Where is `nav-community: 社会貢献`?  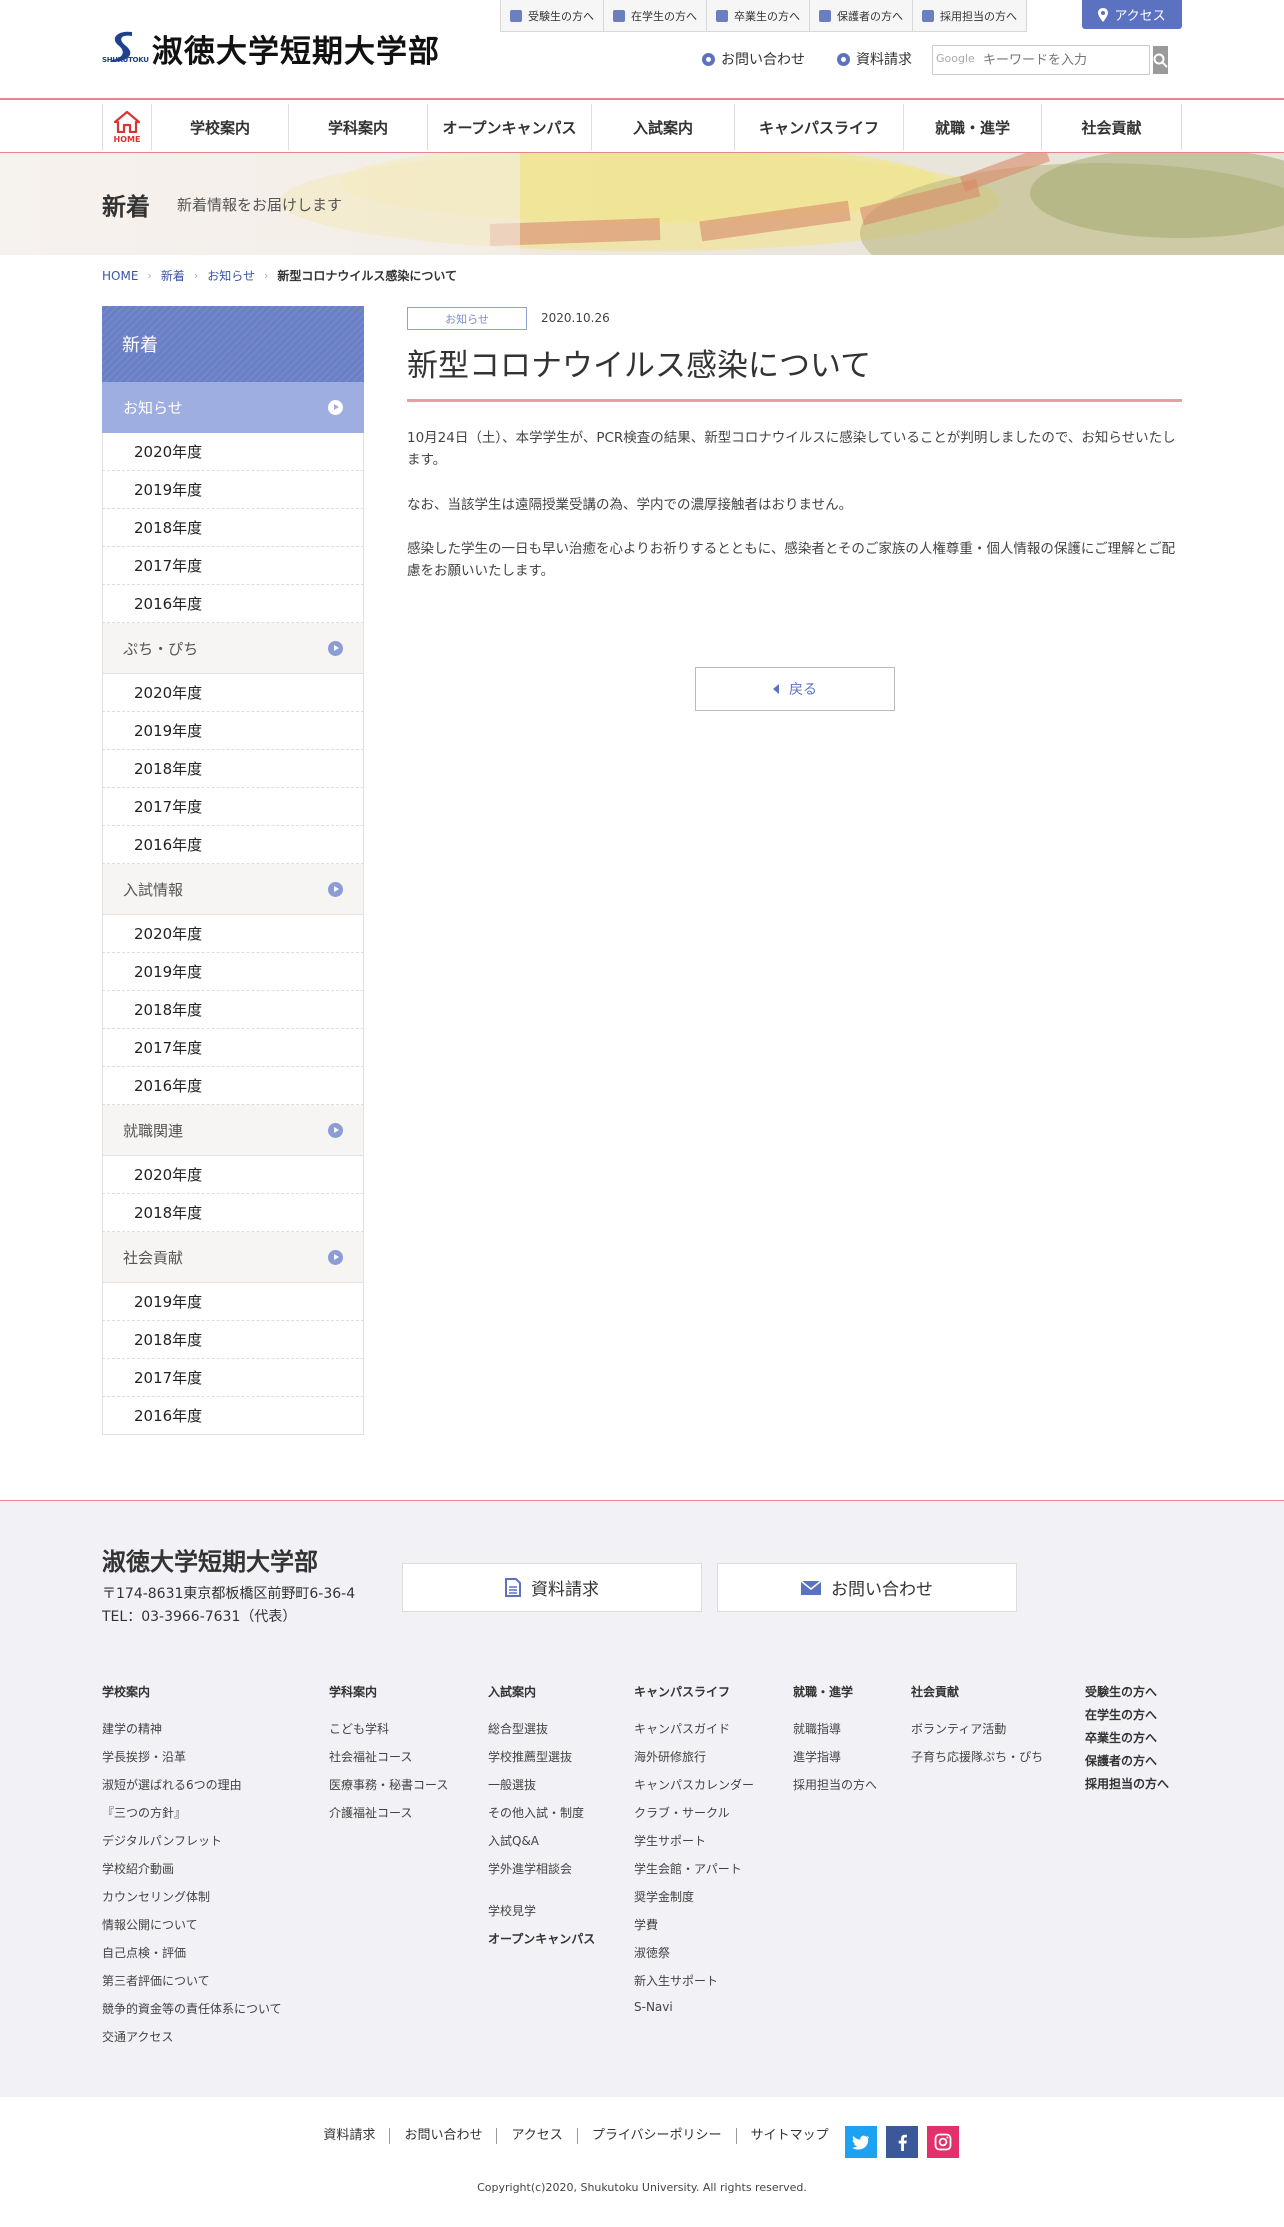 nav-community: 社会貢献 is located at coordinates (1112, 127).